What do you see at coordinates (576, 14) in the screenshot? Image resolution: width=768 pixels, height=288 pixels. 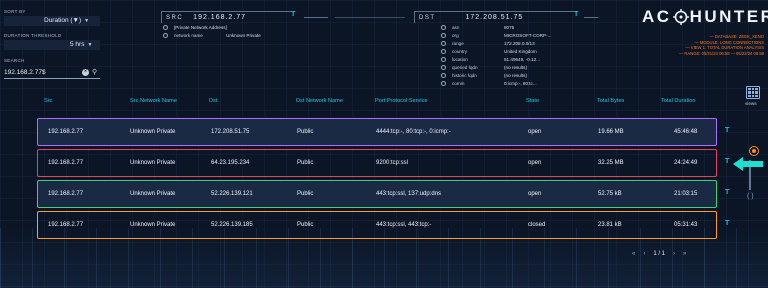 I see `dst-filter-icon: T` at bounding box center [576, 14].